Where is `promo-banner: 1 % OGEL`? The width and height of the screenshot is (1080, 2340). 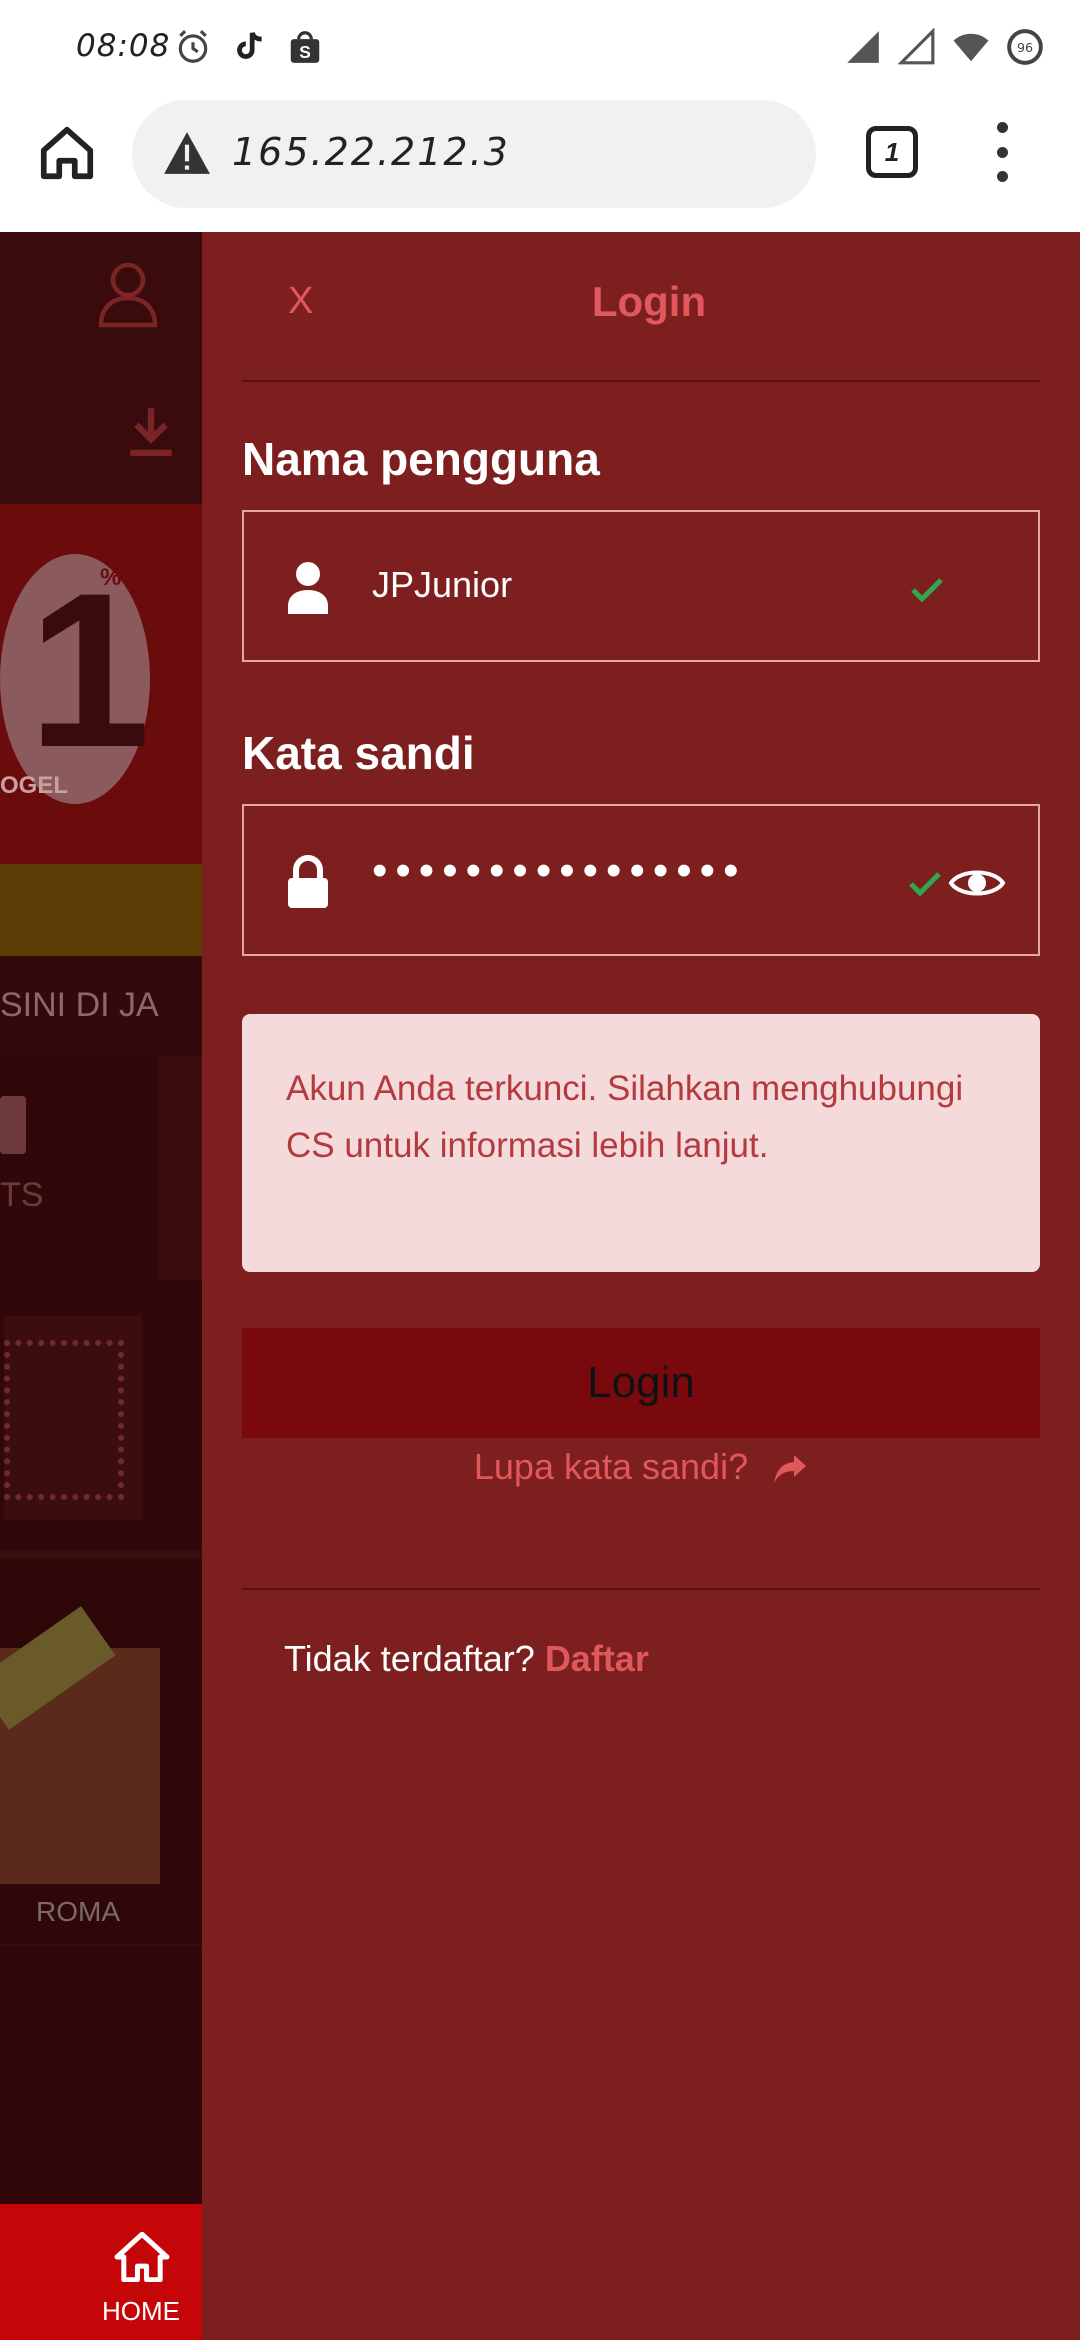
promo-banner: 1 % OGEL is located at coordinates (101, 684).